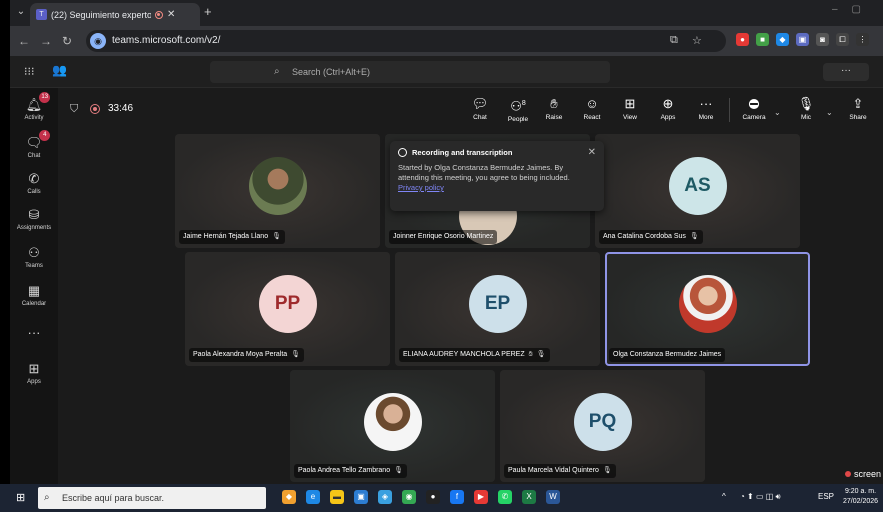  Describe the element at coordinates (529, 497) in the screenshot. I see `excel-icon: X` at that location.